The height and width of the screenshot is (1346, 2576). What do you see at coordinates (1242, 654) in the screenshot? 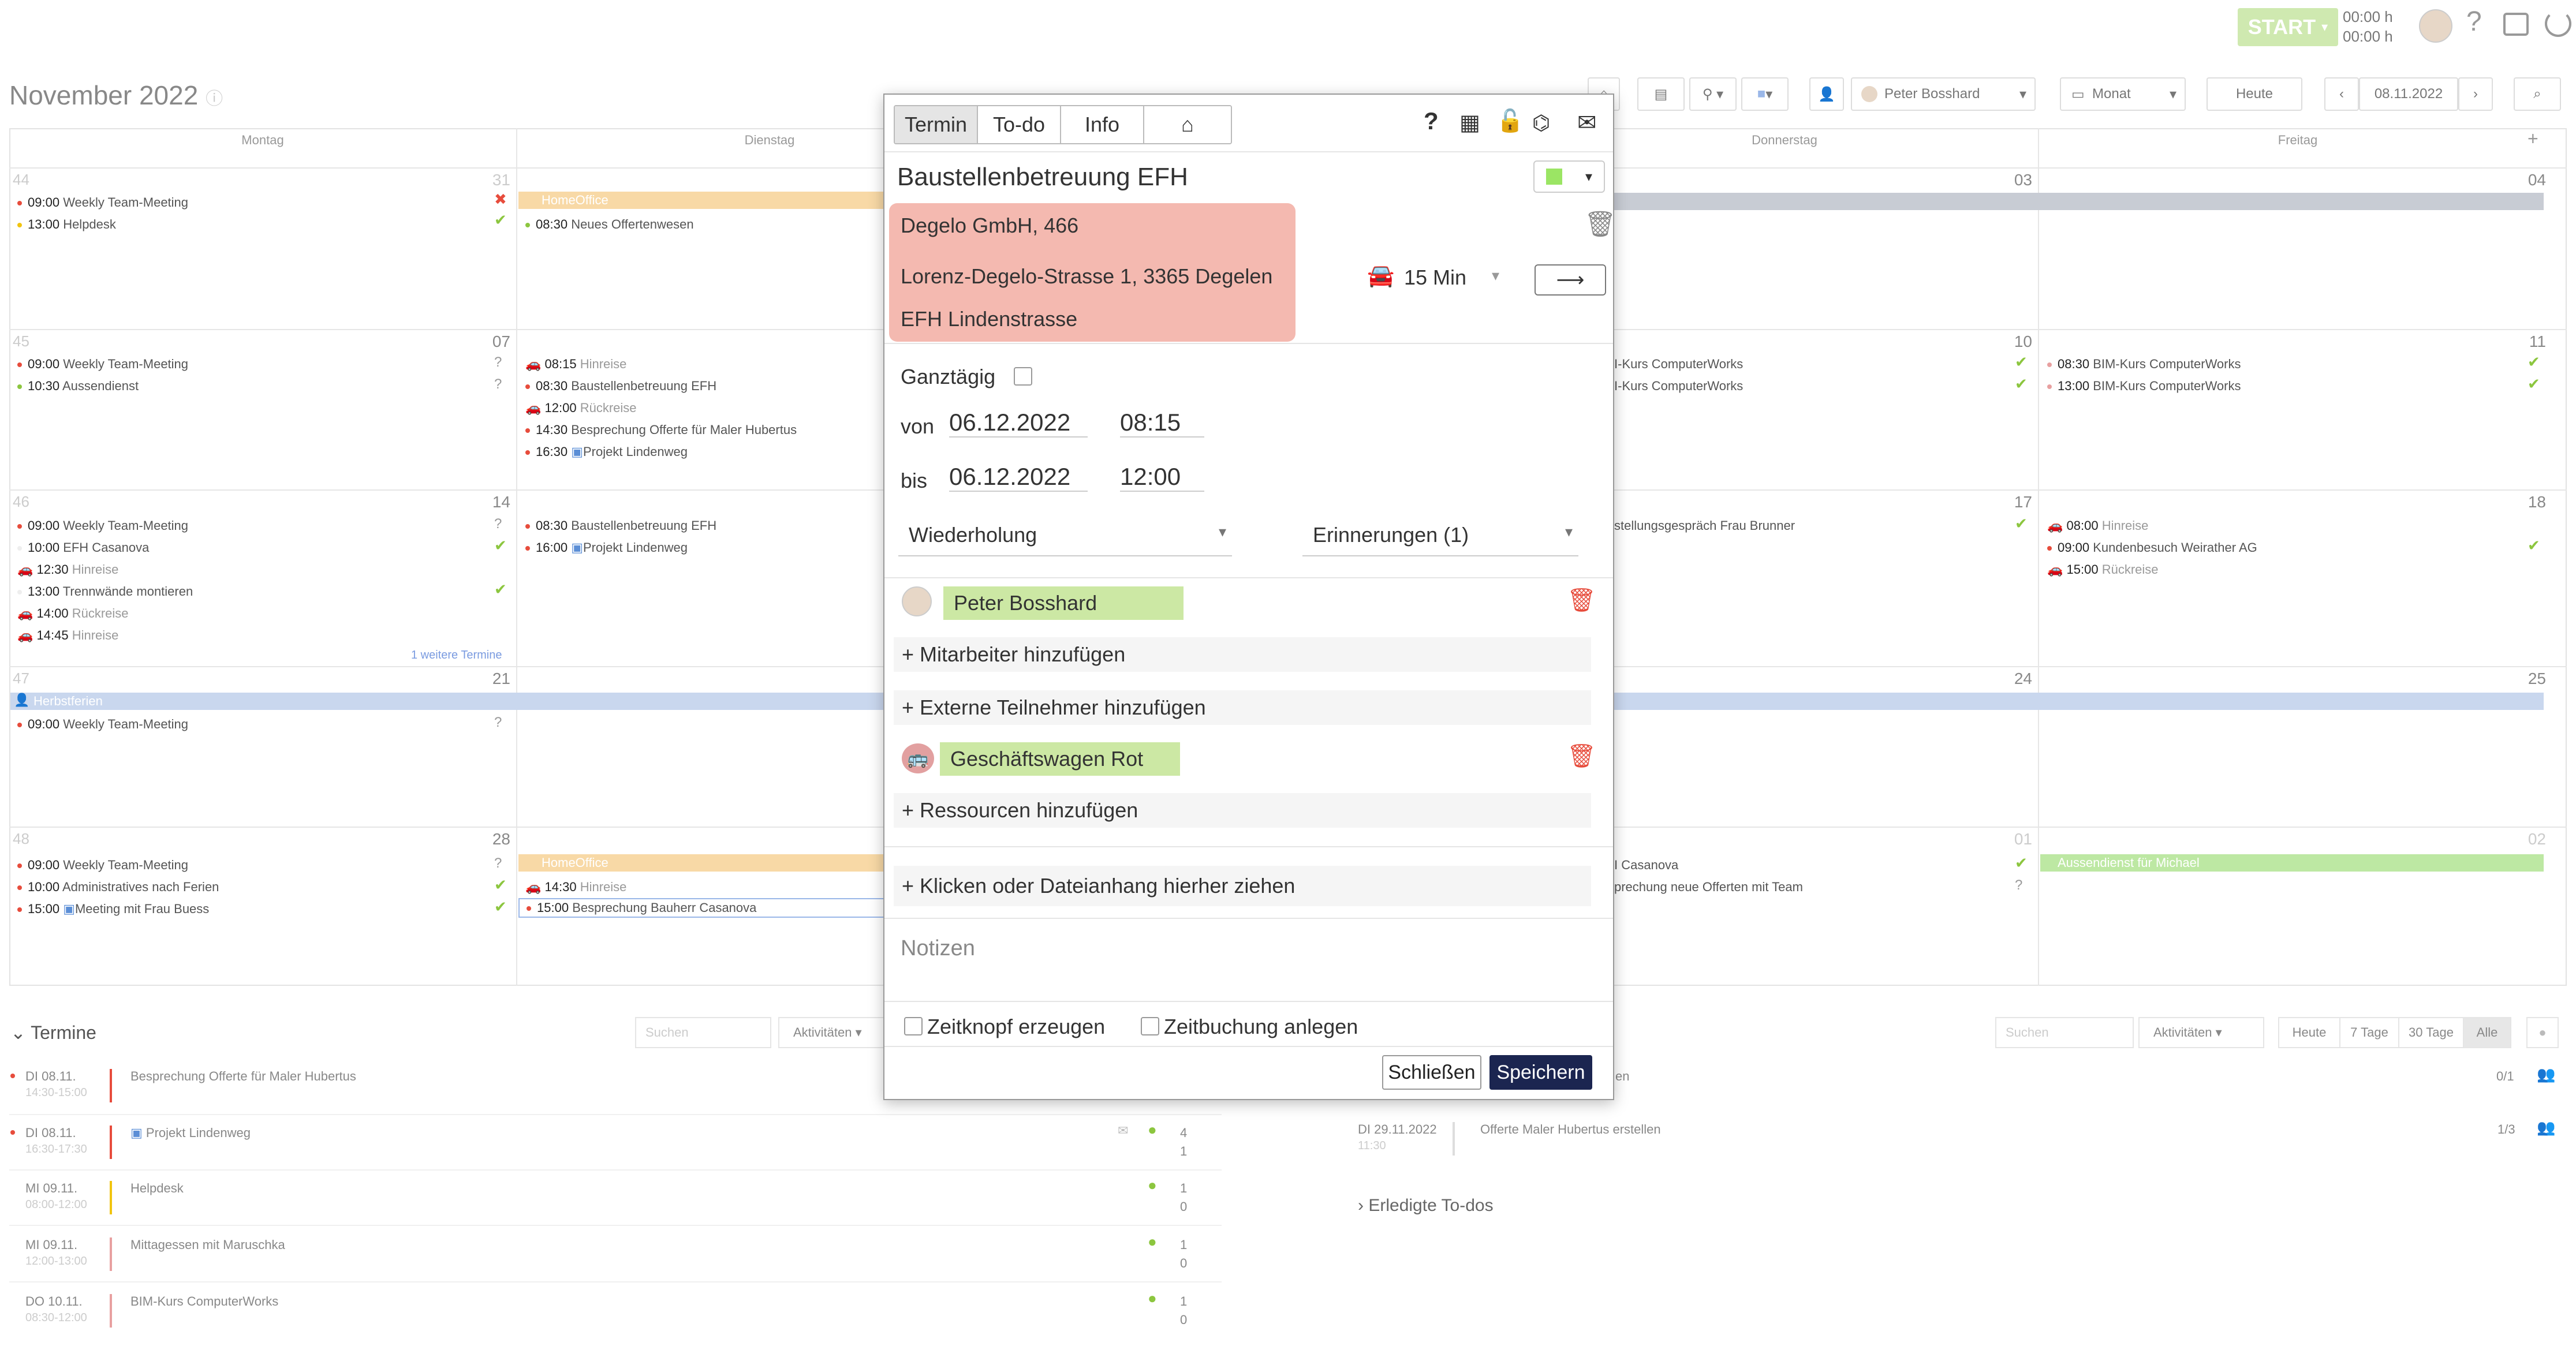
I see `add-employee-button: + Mitarbeiter hinzufügen` at bounding box center [1242, 654].